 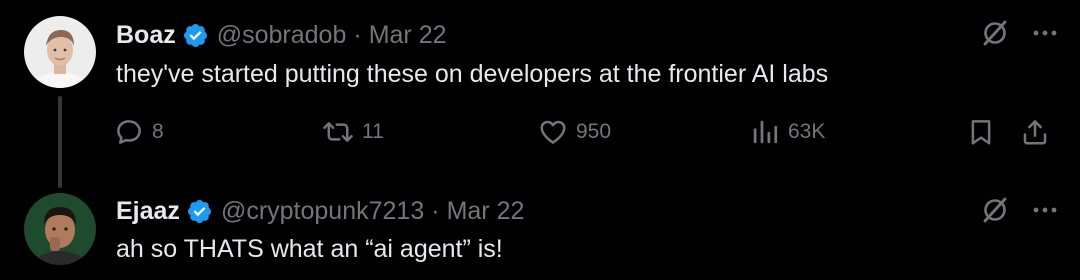 I want to click on retweet-count: 11, so click(x=373, y=131).